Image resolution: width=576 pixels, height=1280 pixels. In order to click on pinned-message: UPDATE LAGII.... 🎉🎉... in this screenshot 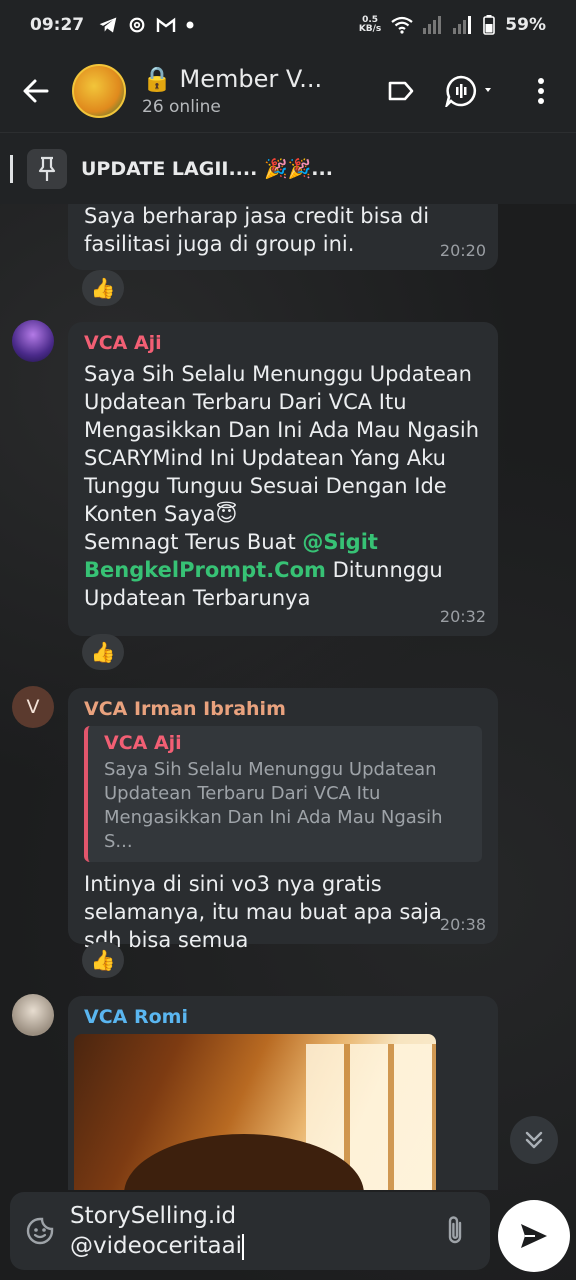, I will do `click(288, 168)`.